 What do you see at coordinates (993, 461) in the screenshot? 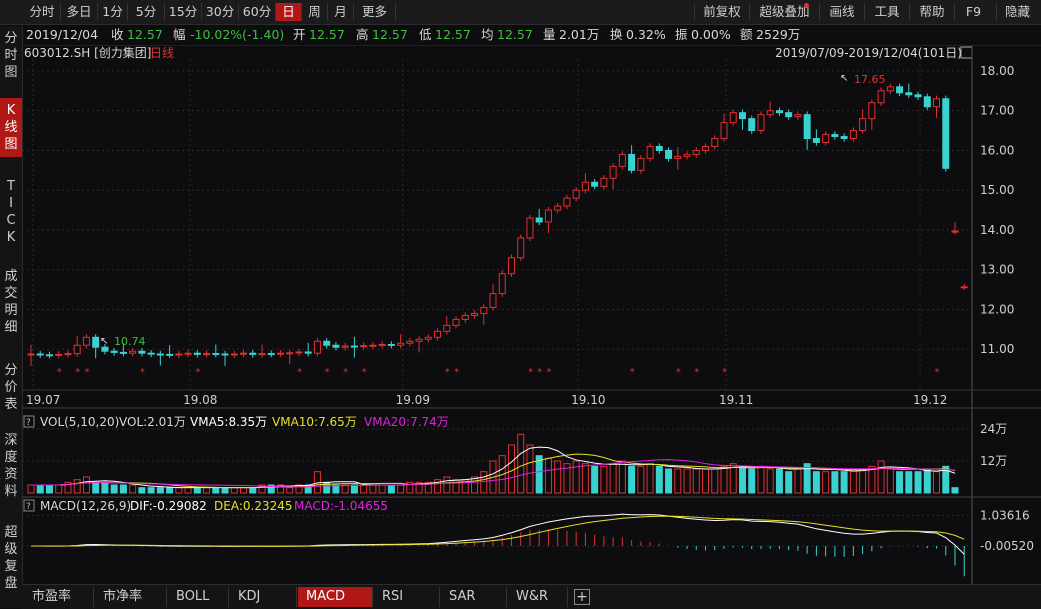
I see `vol-y-tick: 12万` at bounding box center [993, 461].